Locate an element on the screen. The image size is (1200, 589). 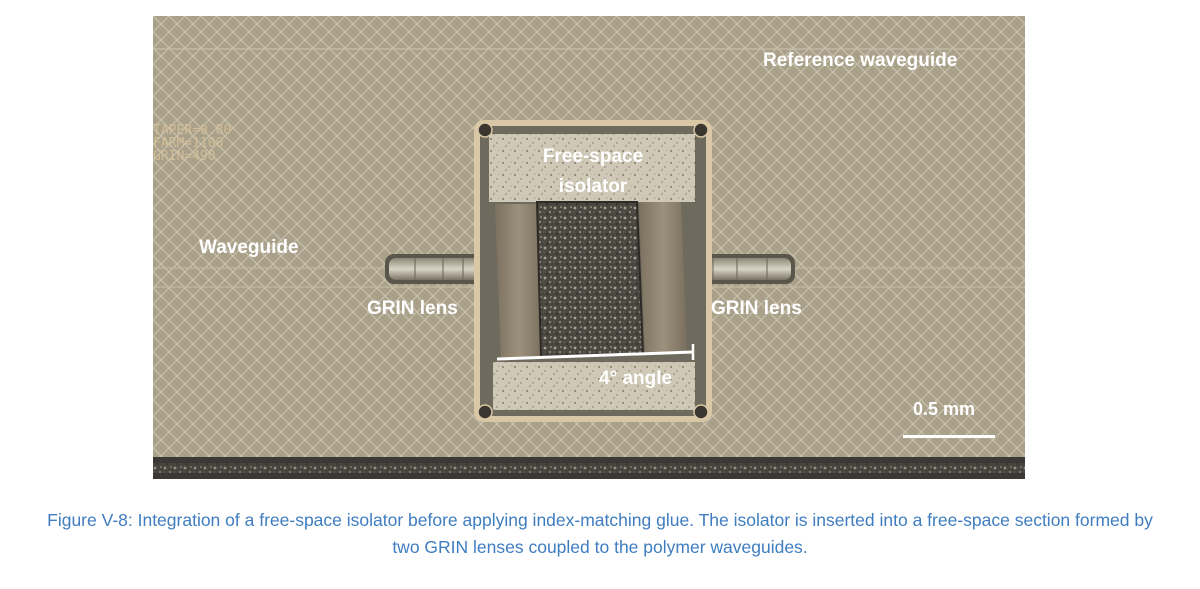
free-space-isolator-label-line2: isolator is located at coordinates (593, 186).